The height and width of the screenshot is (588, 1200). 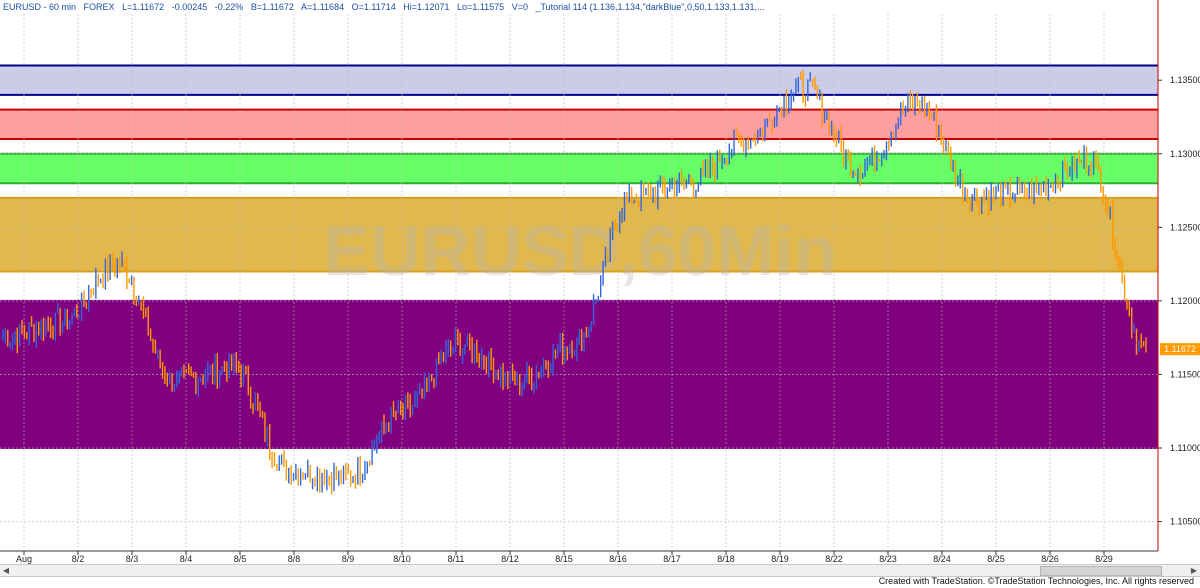 I want to click on last-price: L=1.11672, so click(x=143, y=7).